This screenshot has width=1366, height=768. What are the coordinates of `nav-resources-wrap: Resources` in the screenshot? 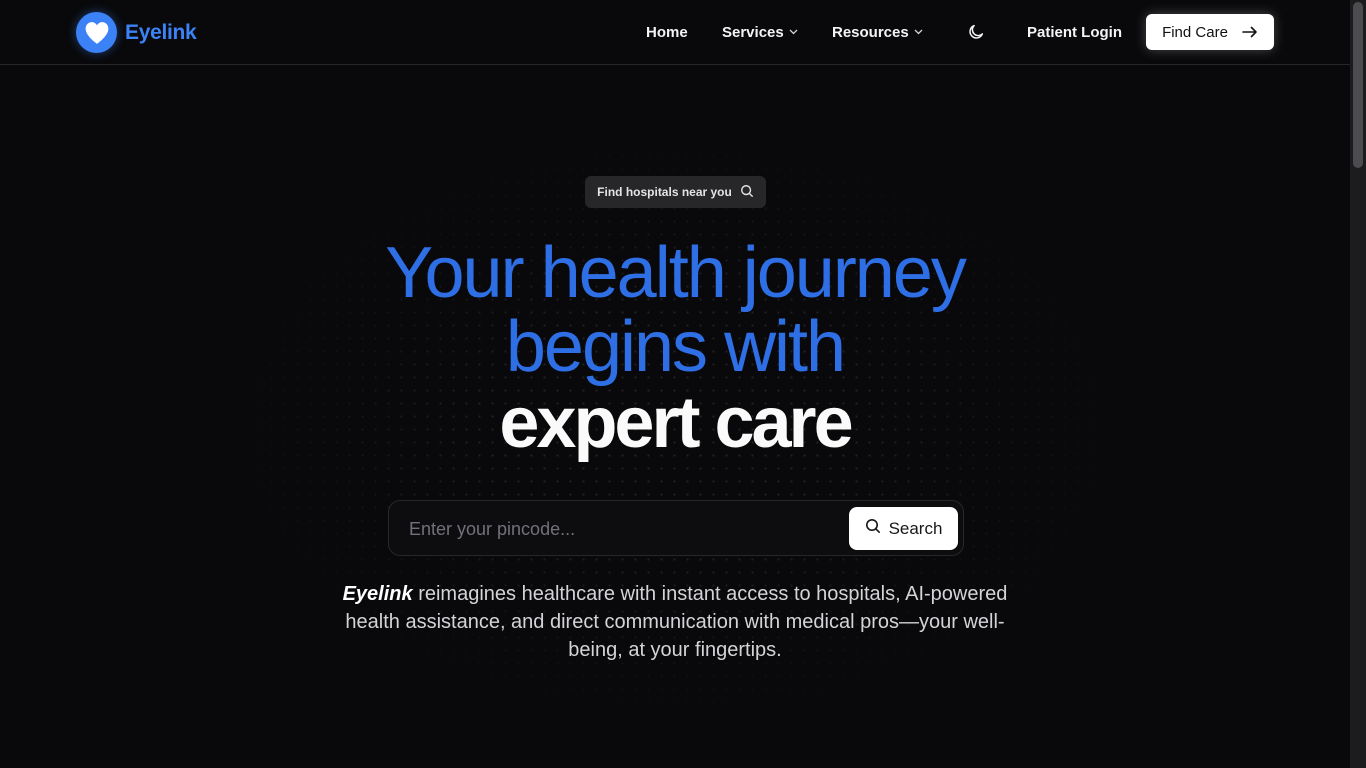 It's located at (877, 32).